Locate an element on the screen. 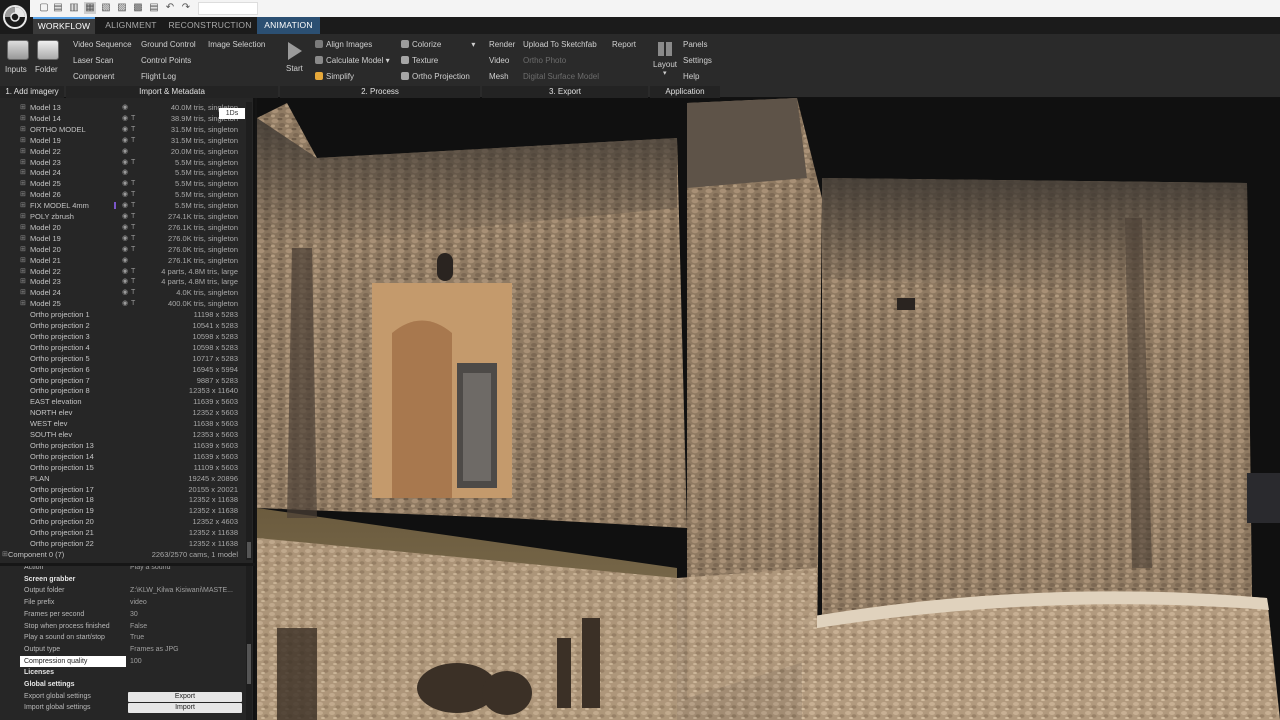  tree-item: Ortho projection 18 12352 x 11638 is located at coordinates (122, 499).